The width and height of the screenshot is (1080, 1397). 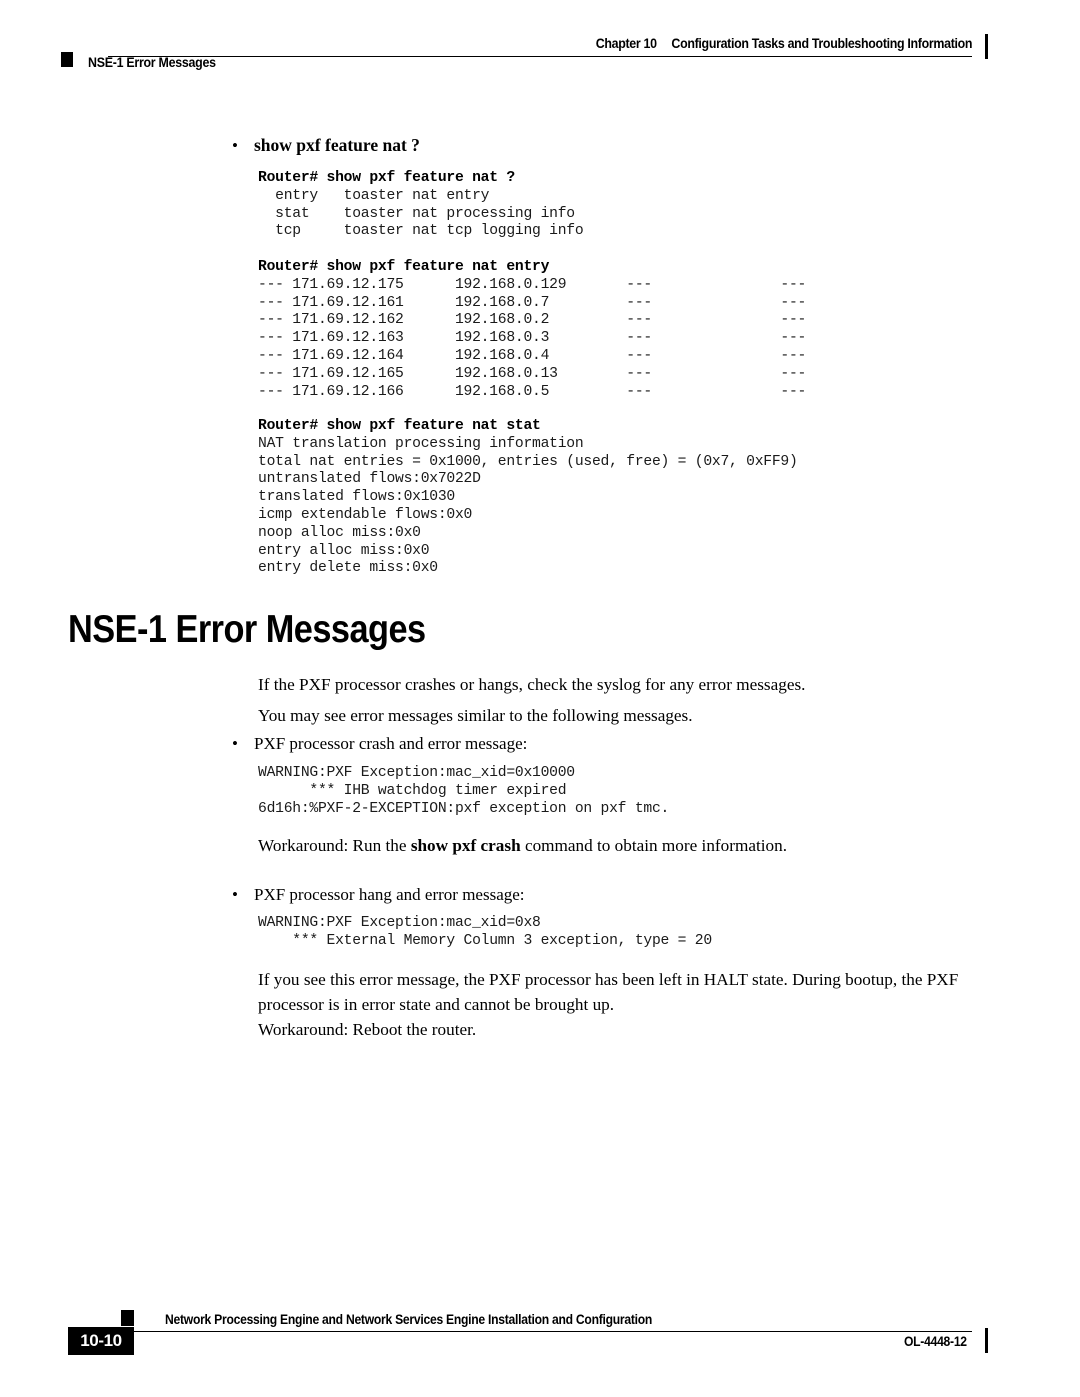 I want to click on bullet-label-hang: PXF processor hang and error message:, so click(x=389, y=894).